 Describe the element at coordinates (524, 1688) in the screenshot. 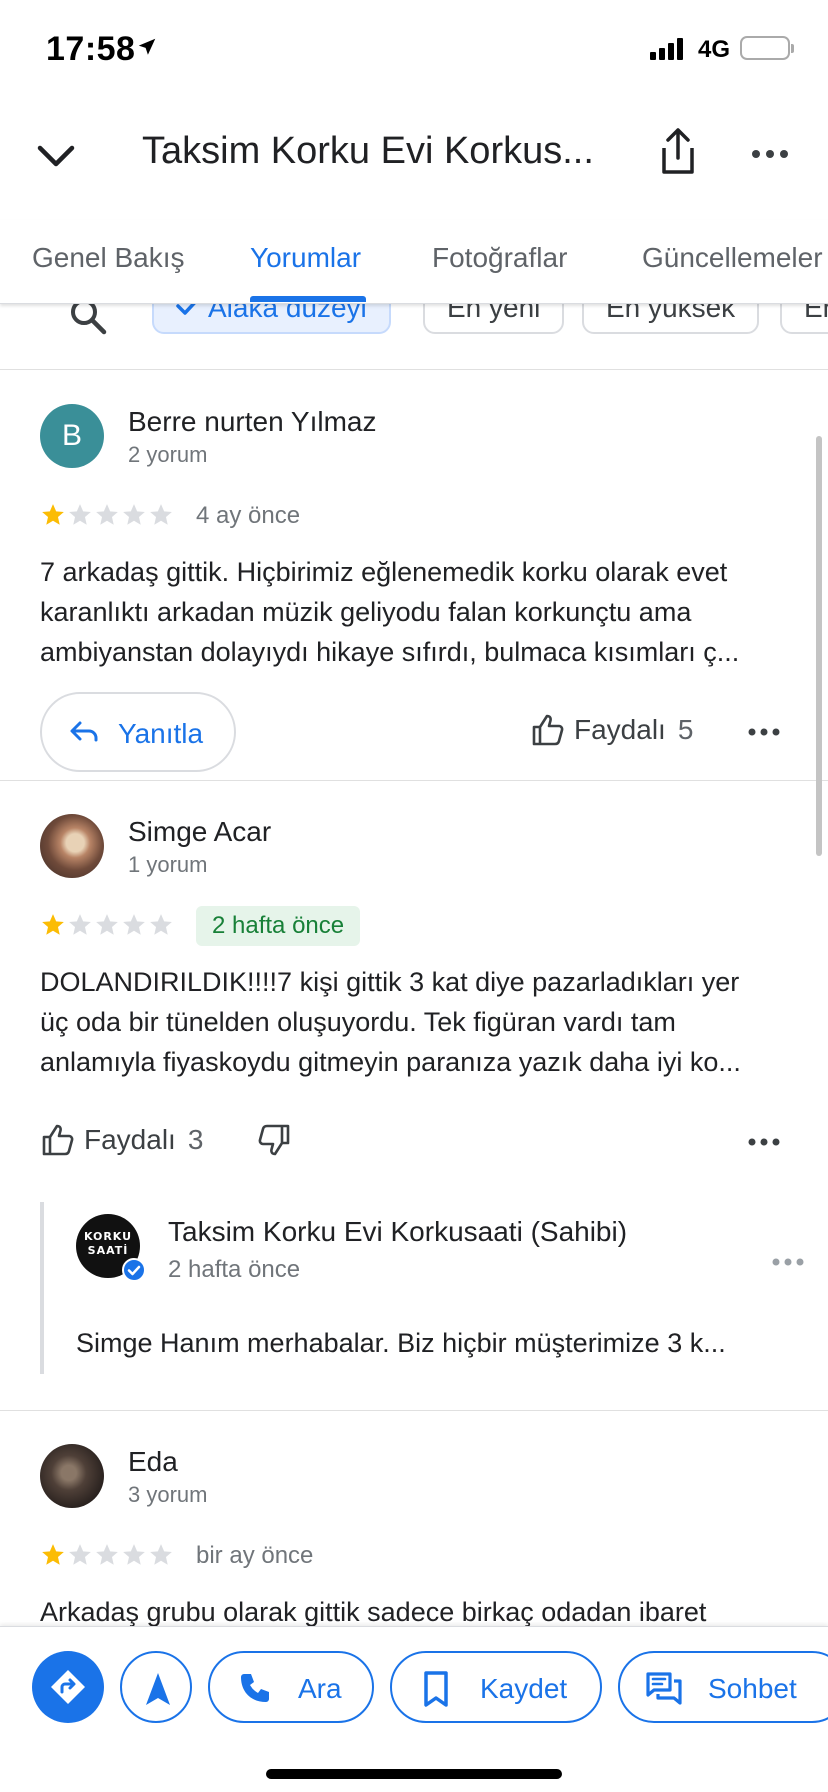

I see `save-label: Kaydet` at that location.